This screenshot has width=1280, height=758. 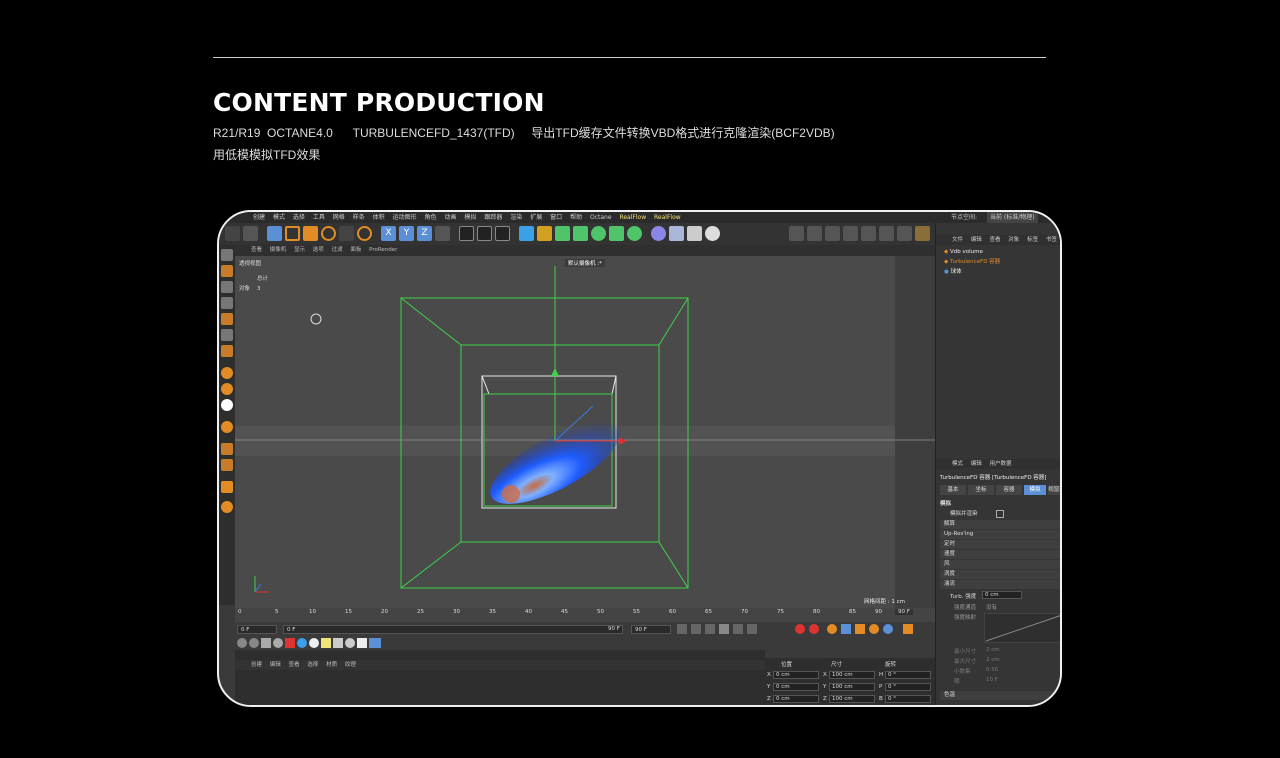 What do you see at coordinates (1000, 564) in the screenshot?
I see `group-wind: 风` at bounding box center [1000, 564].